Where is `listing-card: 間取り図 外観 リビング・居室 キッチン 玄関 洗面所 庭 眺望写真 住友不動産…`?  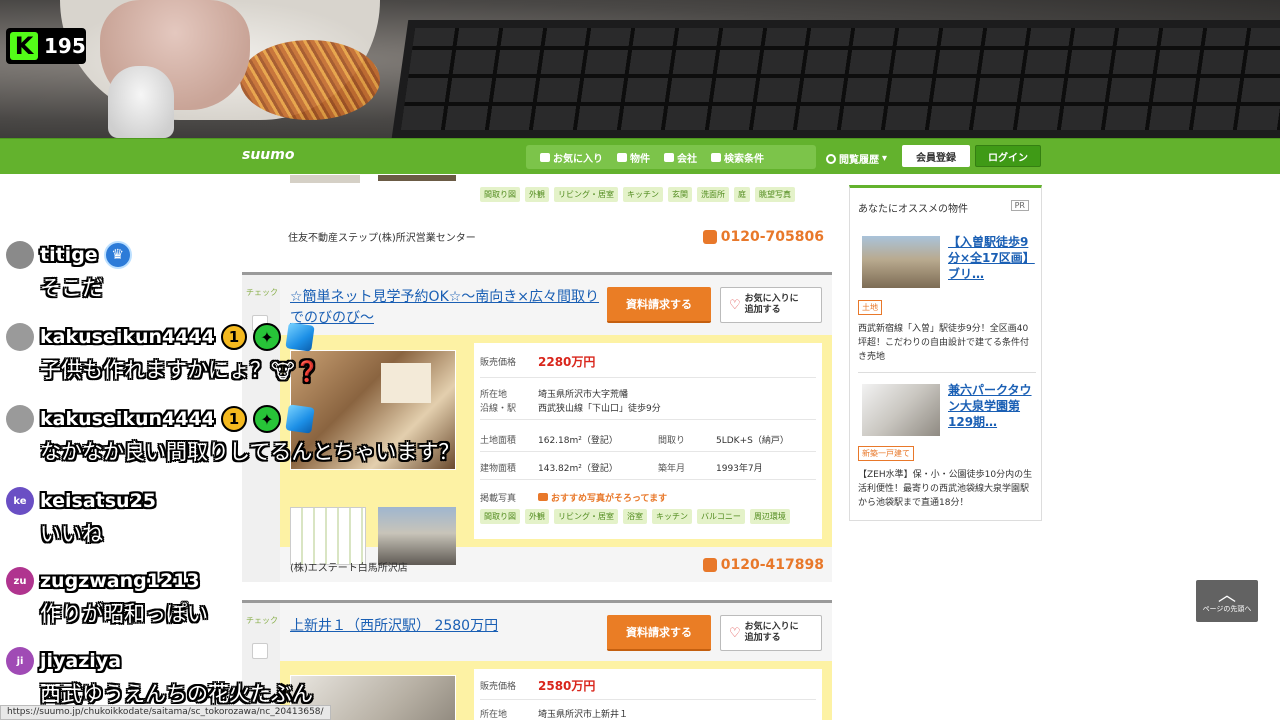 listing-card: 間取り図 外観 リビング・居室 キッチン 玄関 洗面所 庭 眺望写真 住友不動産… is located at coordinates (537, 215).